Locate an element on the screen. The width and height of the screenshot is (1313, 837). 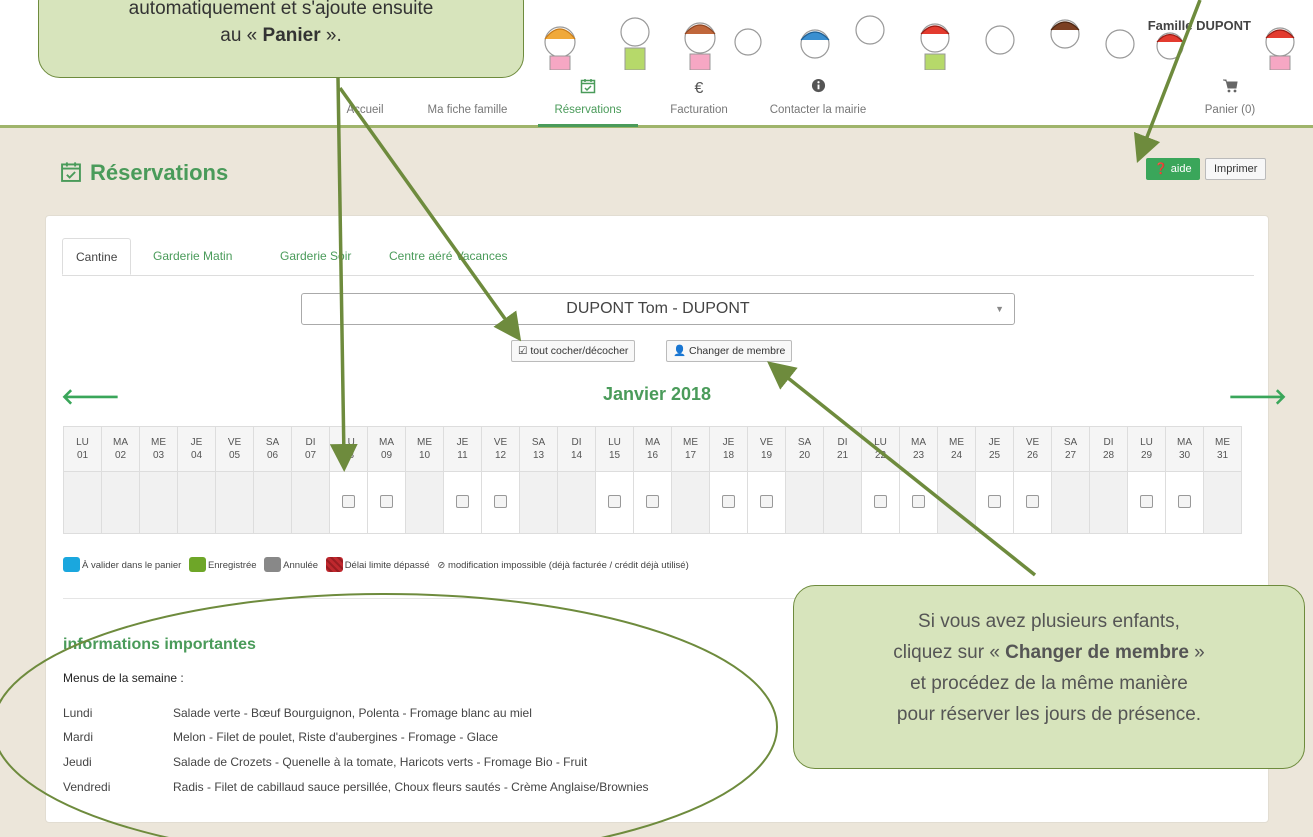
day-number: 04 is located at coordinates (196, 455).